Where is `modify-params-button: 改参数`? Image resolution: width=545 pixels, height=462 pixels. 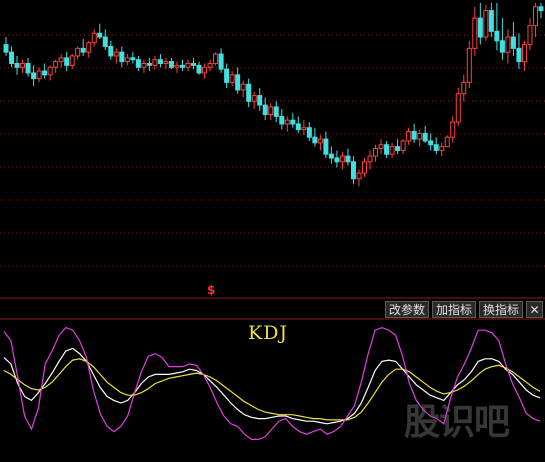
modify-params-button: 改参数 is located at coordinates (406, 309).